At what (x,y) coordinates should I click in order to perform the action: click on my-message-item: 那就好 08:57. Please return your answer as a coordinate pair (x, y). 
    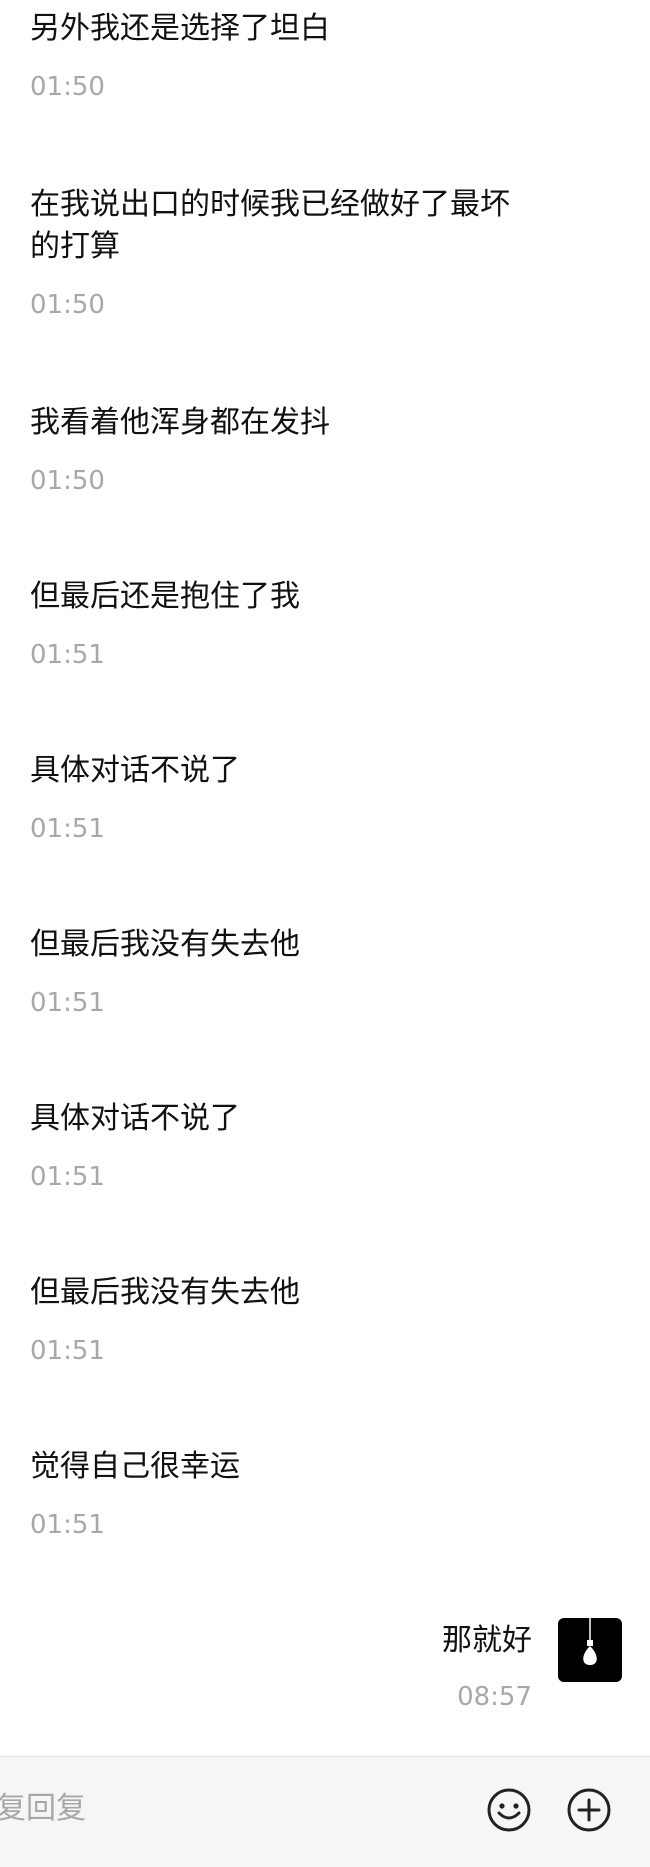
    Looking at the image, I should click on (472, 1673).